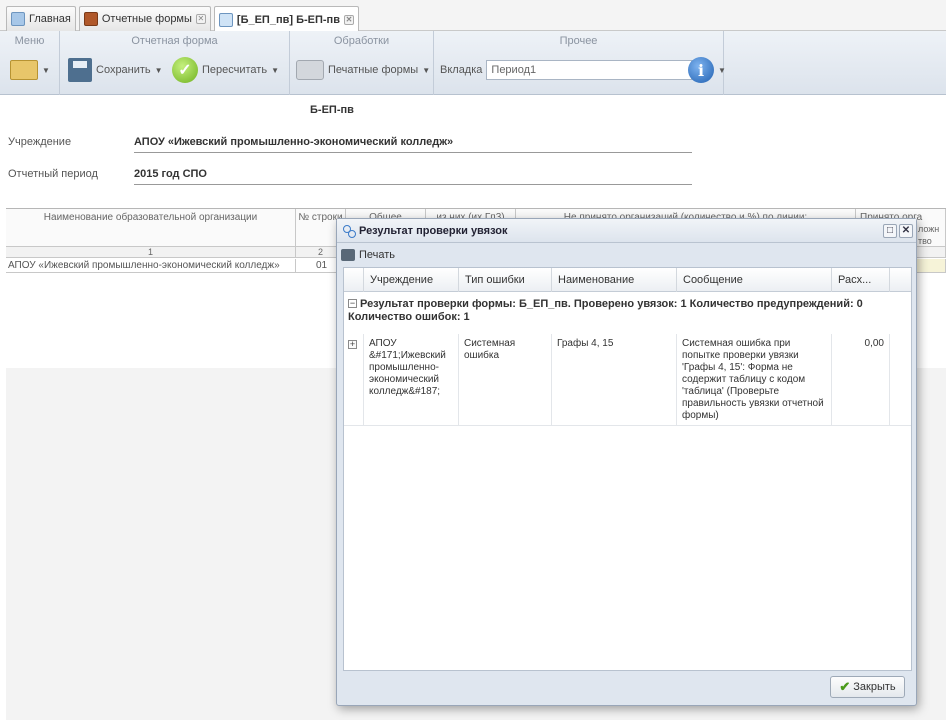 The width and height of the screenshot is (946, 724). What do you see at coordinates (354, 380) in the screenshot?
I see `expander-cell: +` at bounding box center [354, 380].